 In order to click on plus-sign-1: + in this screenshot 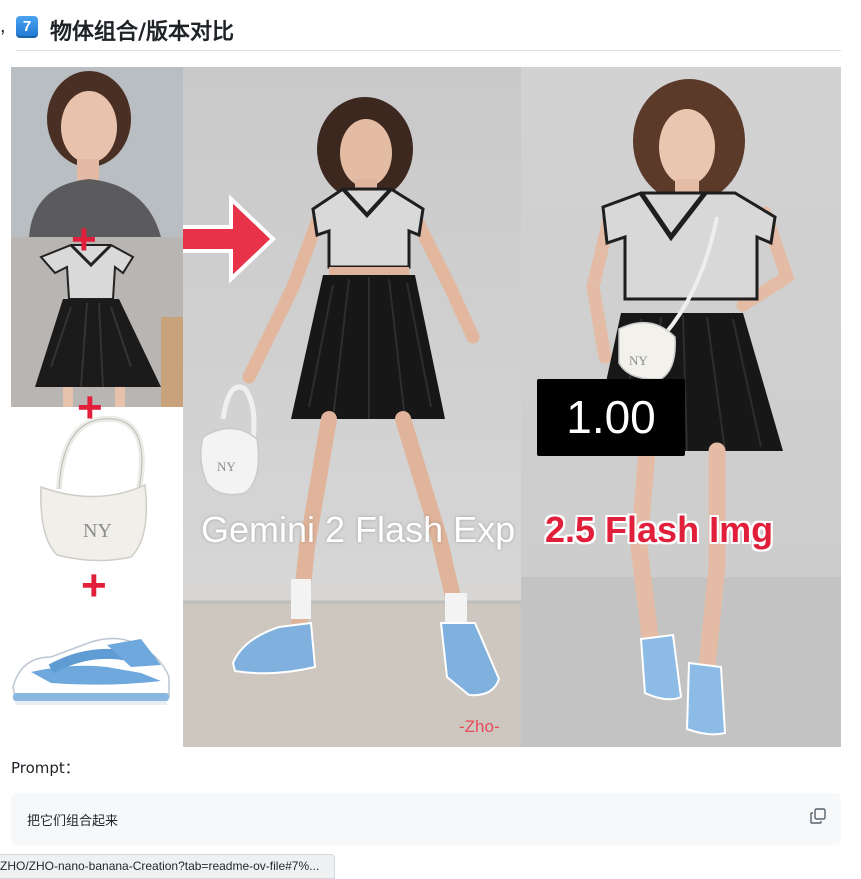, I will do `click(84, 239)`.